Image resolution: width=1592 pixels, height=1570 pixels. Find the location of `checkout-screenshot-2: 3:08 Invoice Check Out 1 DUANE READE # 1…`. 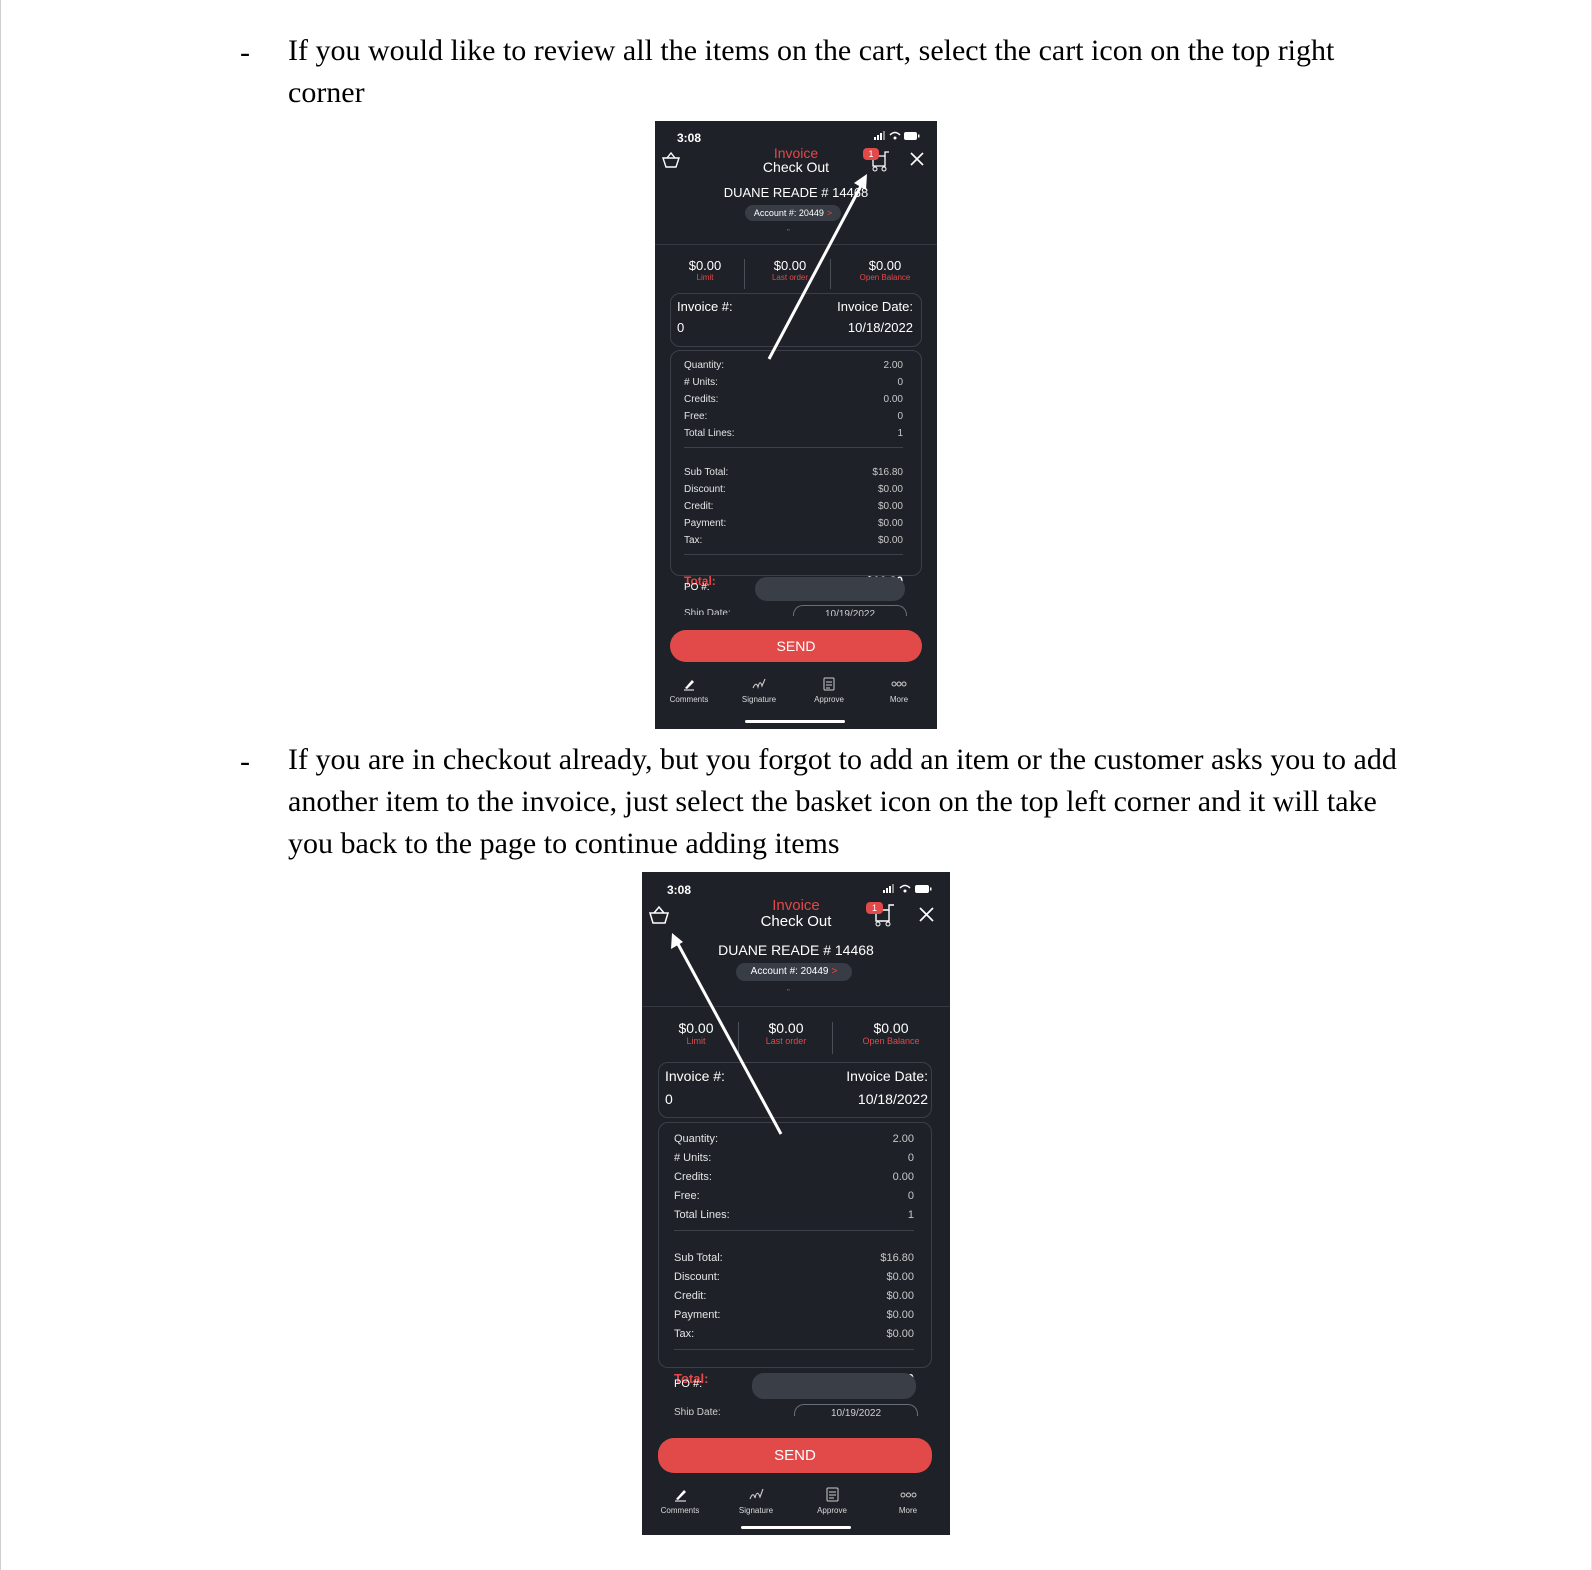

checkout-screenshot-2: 3:08 Invoice Check Out 1 DUANE READE # 1… is located at coordinates (796, 1203).